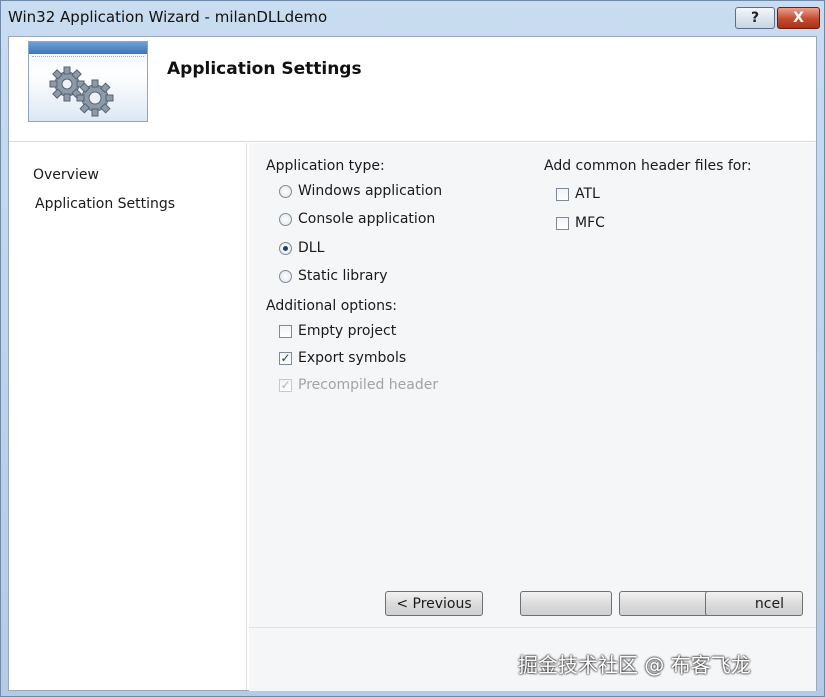 This screenshot has width=825, height=697. What do you see at coordinates (367, 219) in the screenshot?
I see `radio-label: Console application` at bounding box center [367, 219].